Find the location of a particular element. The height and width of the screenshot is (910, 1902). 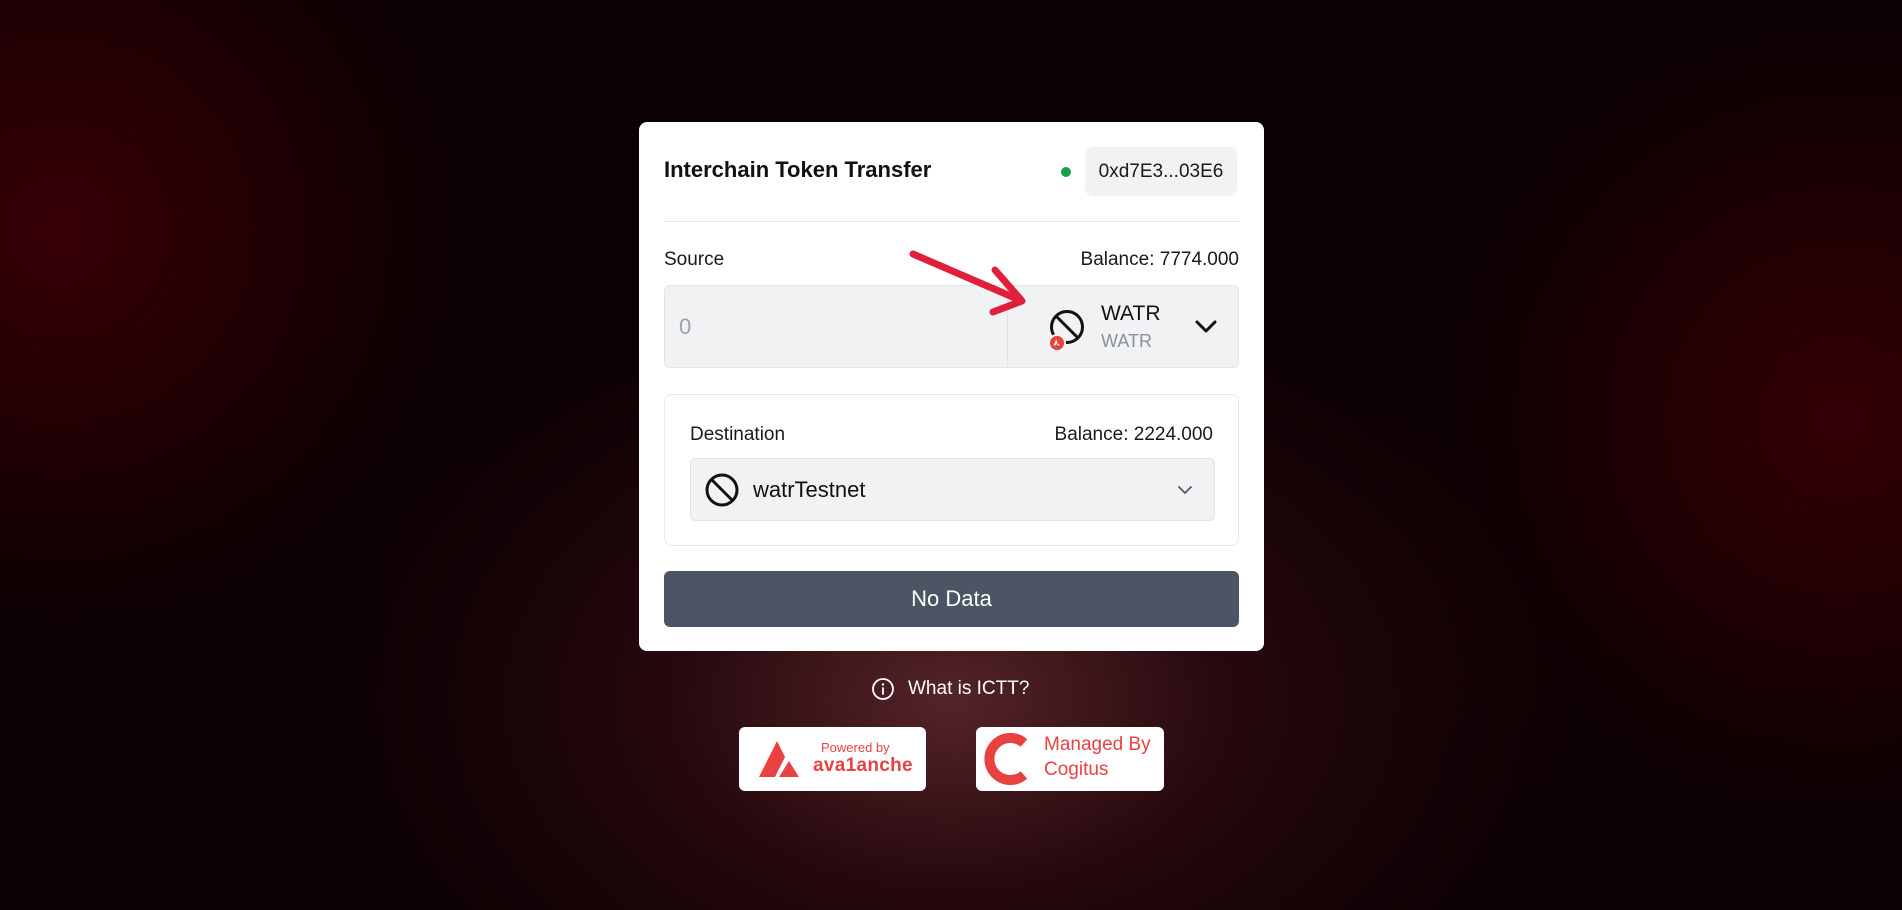

what-is-ictt-link: What is ICTT? is located at coordinates (950, 689).